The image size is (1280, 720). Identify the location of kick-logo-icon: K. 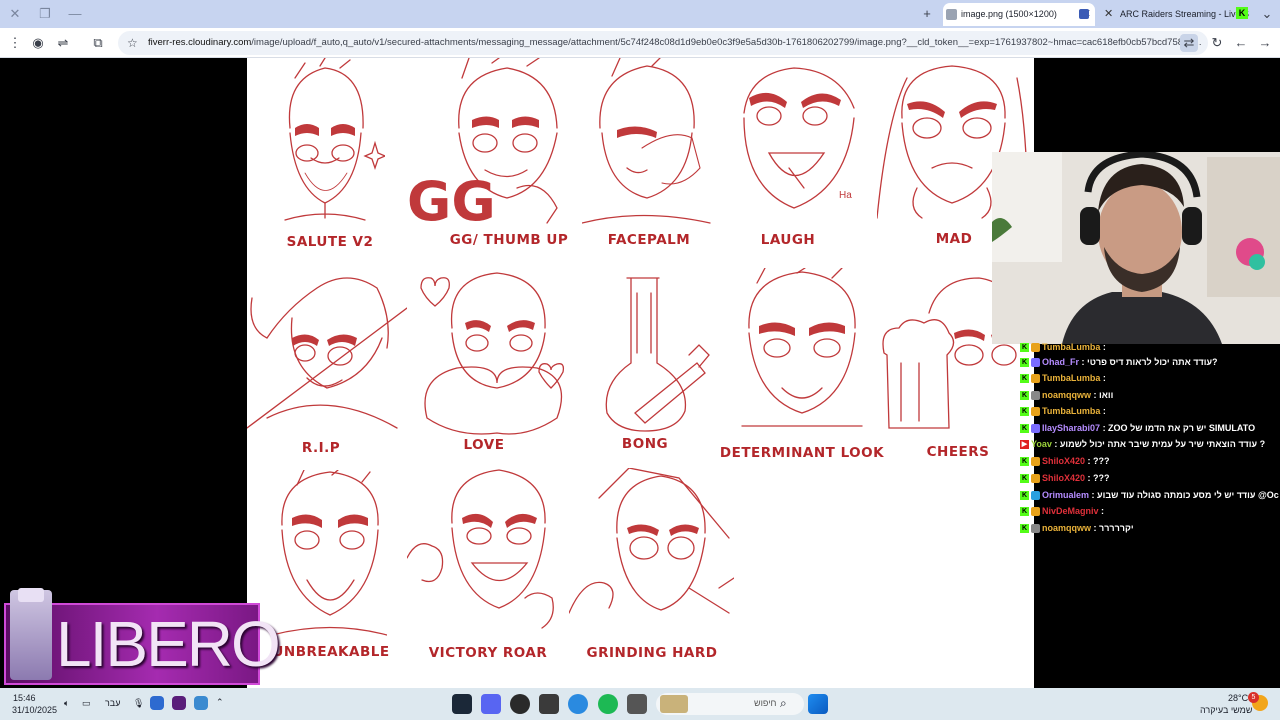
(1242, 13).